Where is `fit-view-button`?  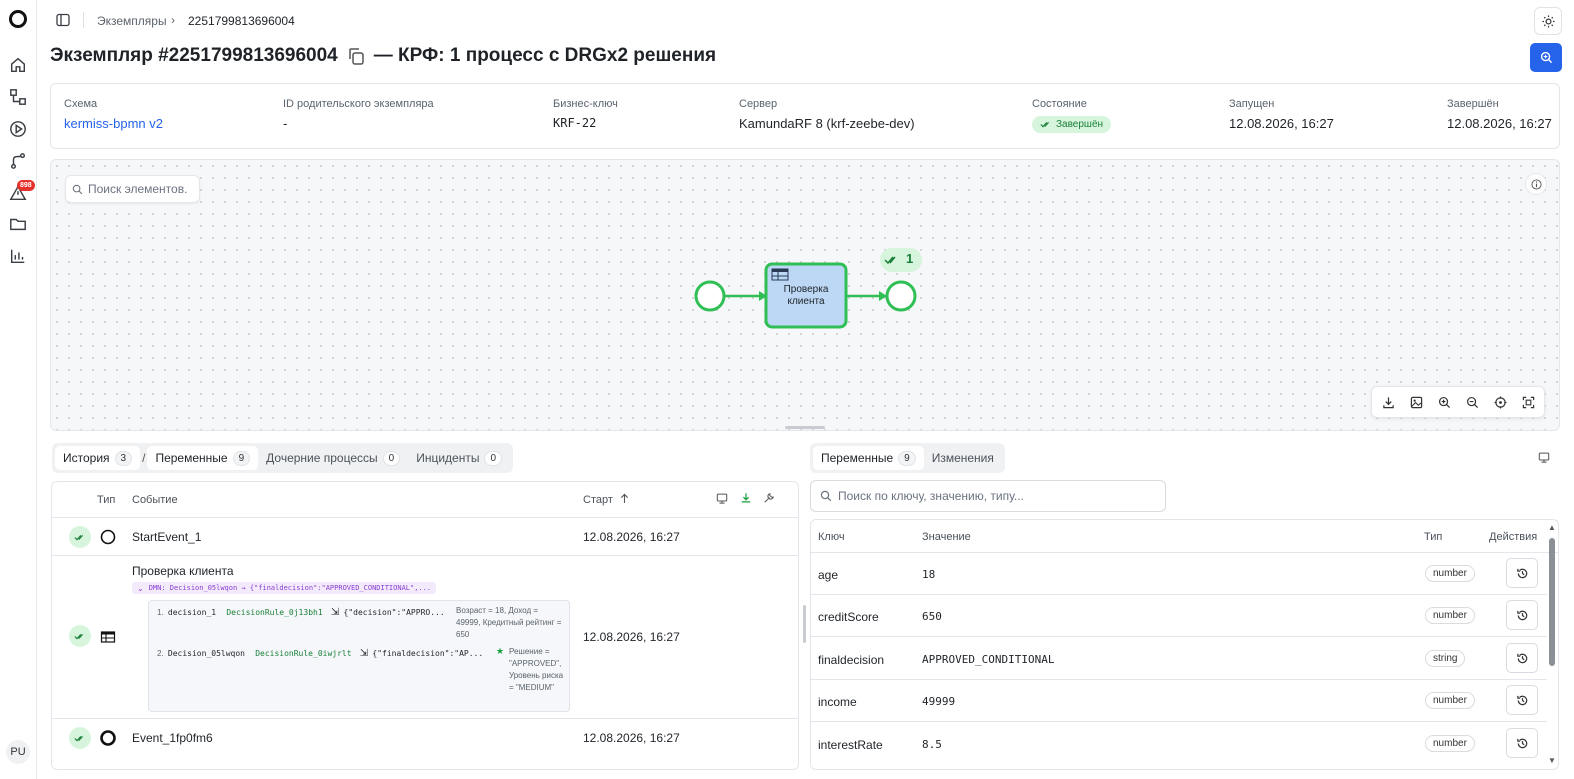 fit-view-button is located at coordinates (1528, 402).